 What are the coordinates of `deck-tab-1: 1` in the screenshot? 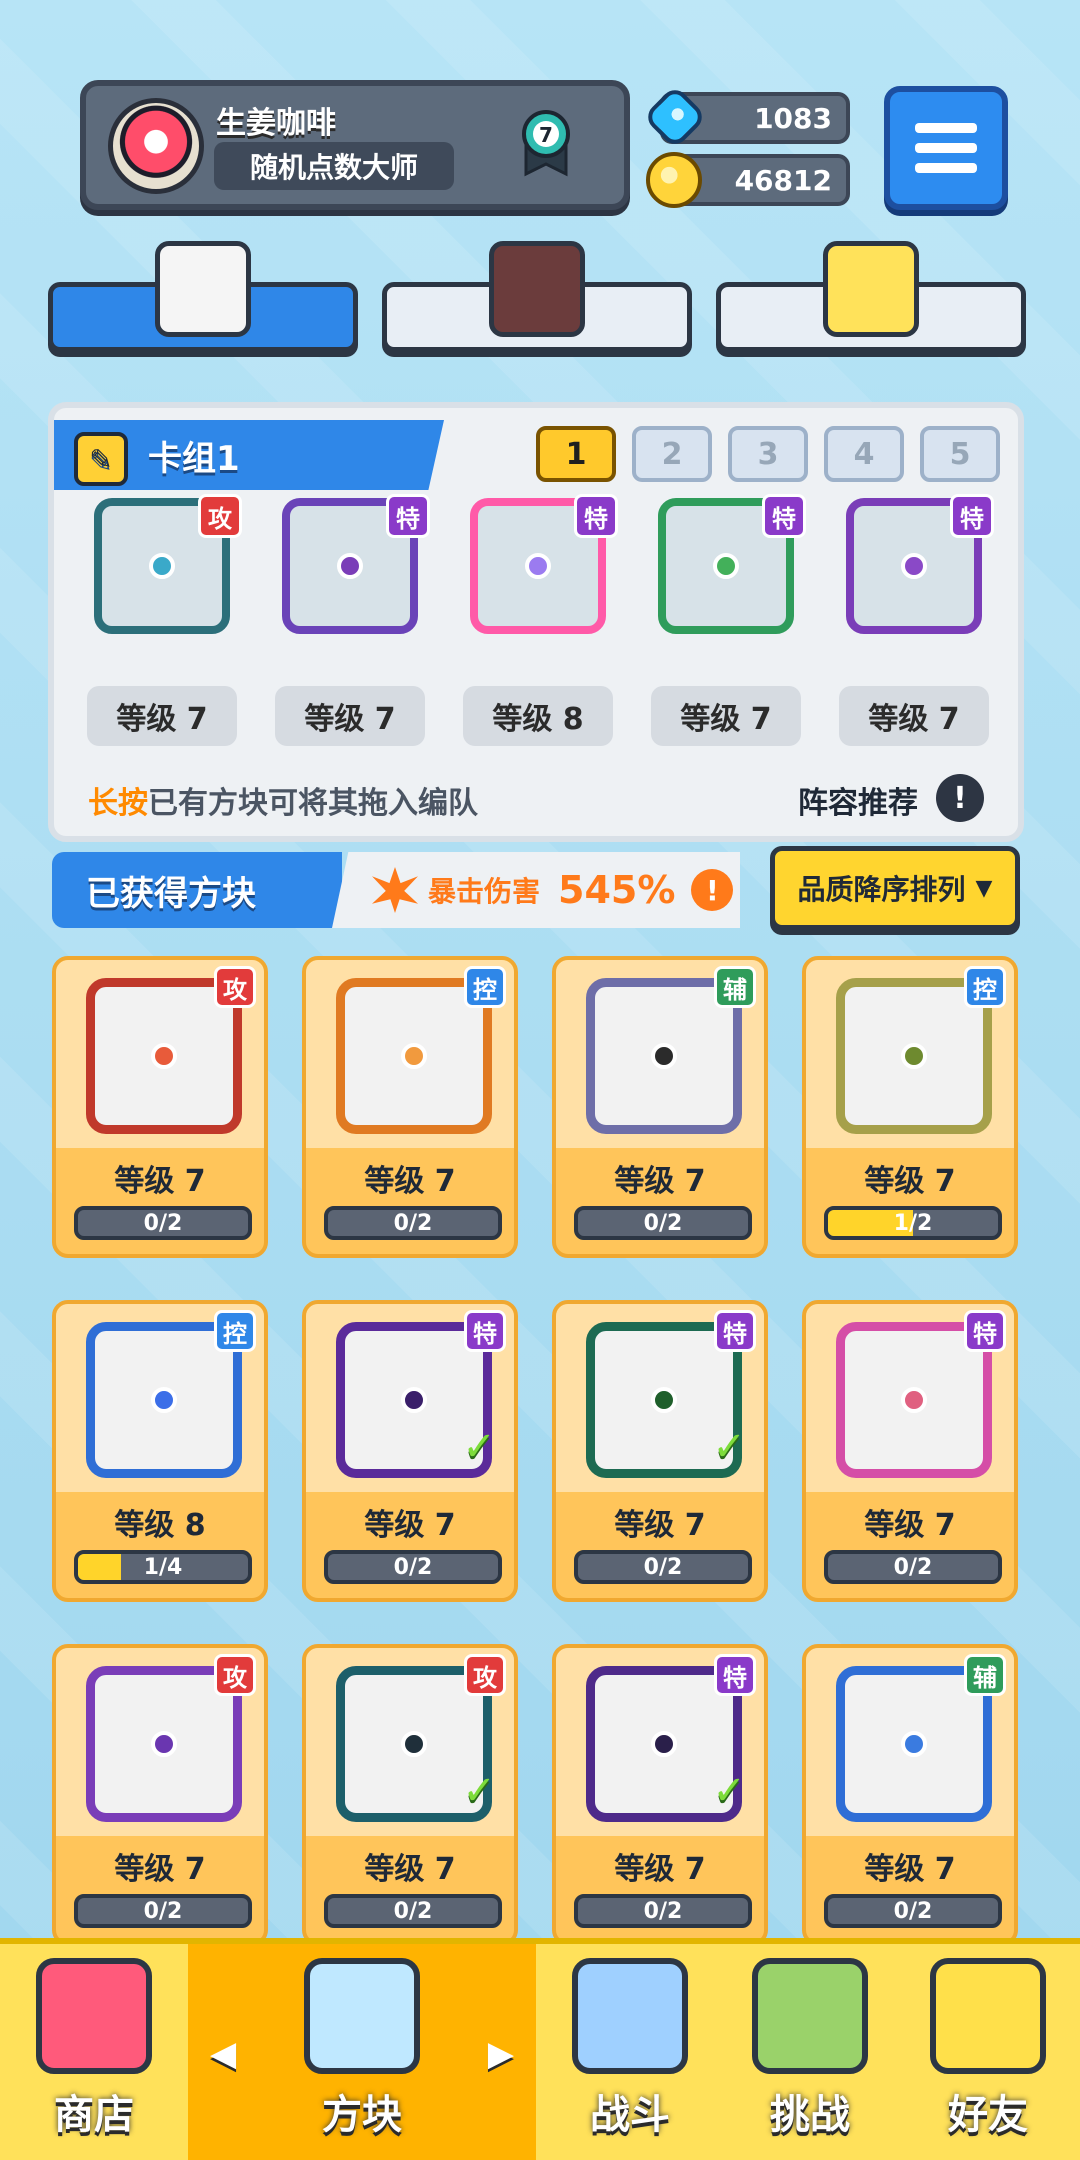 It's located at (576, 454).